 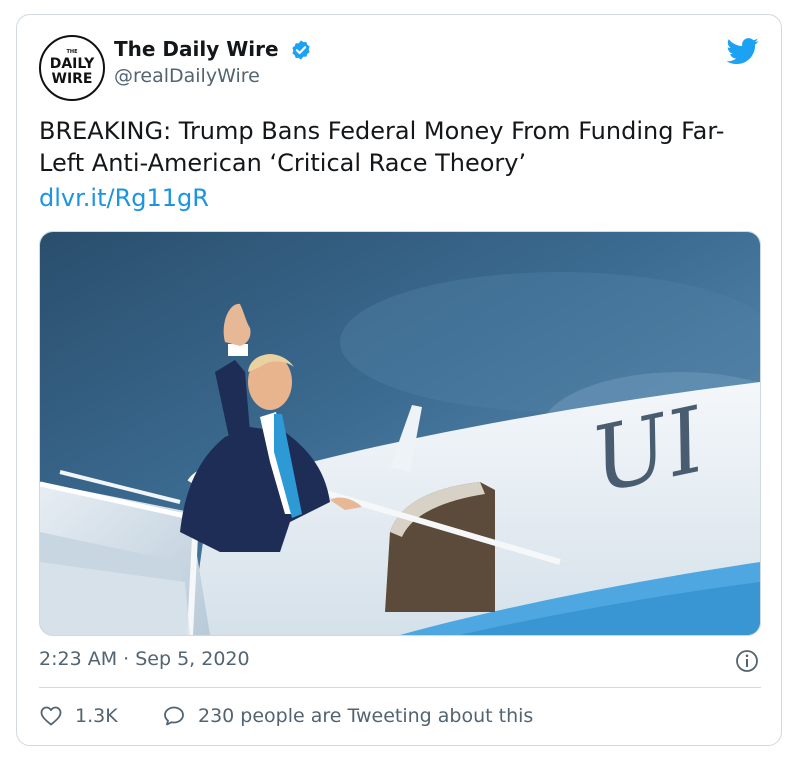 What do you see at coordinates (747, 661) in the screenshot?
I see `info-icon` at bounding box center [747, 661].